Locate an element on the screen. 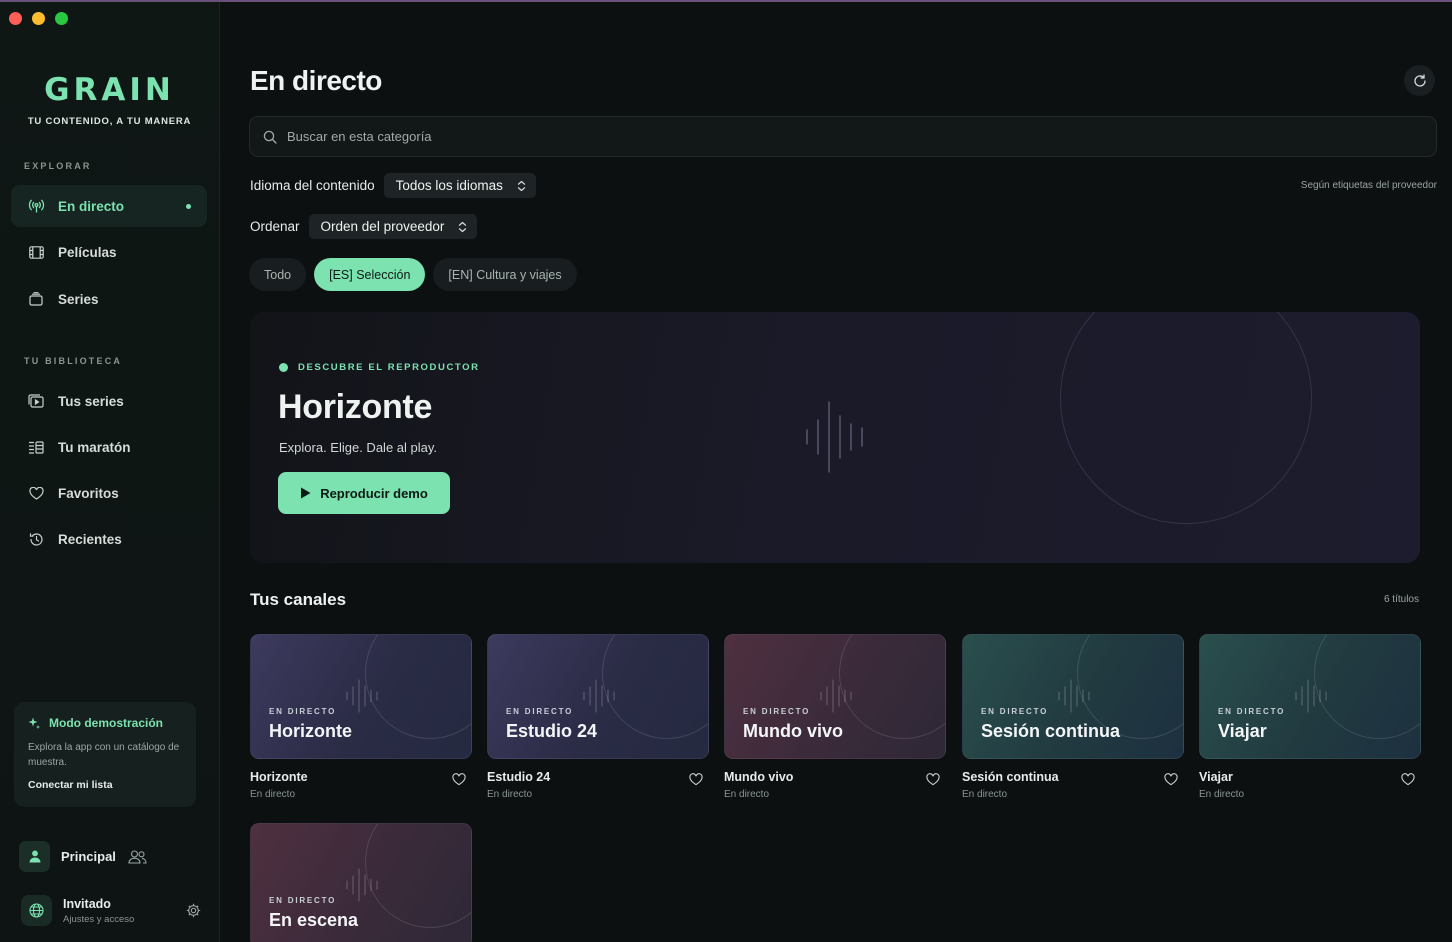 Image resolution: width=1452 pixels, height=942 pixels. hero-eyebrow-dot is located at coordinates (283, 367).